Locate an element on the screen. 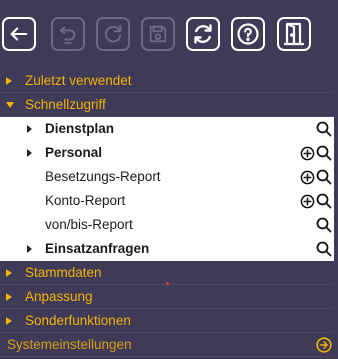 The width and height of the screenshot is (338, 359). menu-section-label: Anpassung is located at coordinates (59, 296).